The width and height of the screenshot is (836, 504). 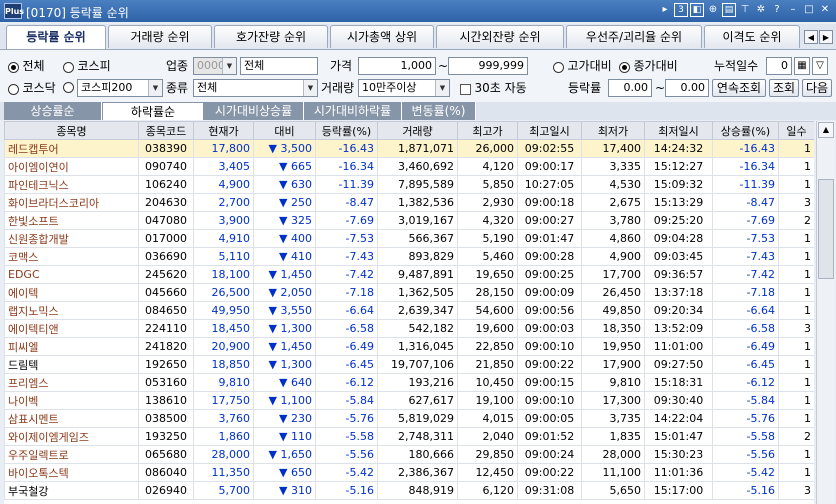 What do you see at coordinates (166, 130) in the screenshot?
I see `header-code: 종목코드` at bounding box center [166, 130].